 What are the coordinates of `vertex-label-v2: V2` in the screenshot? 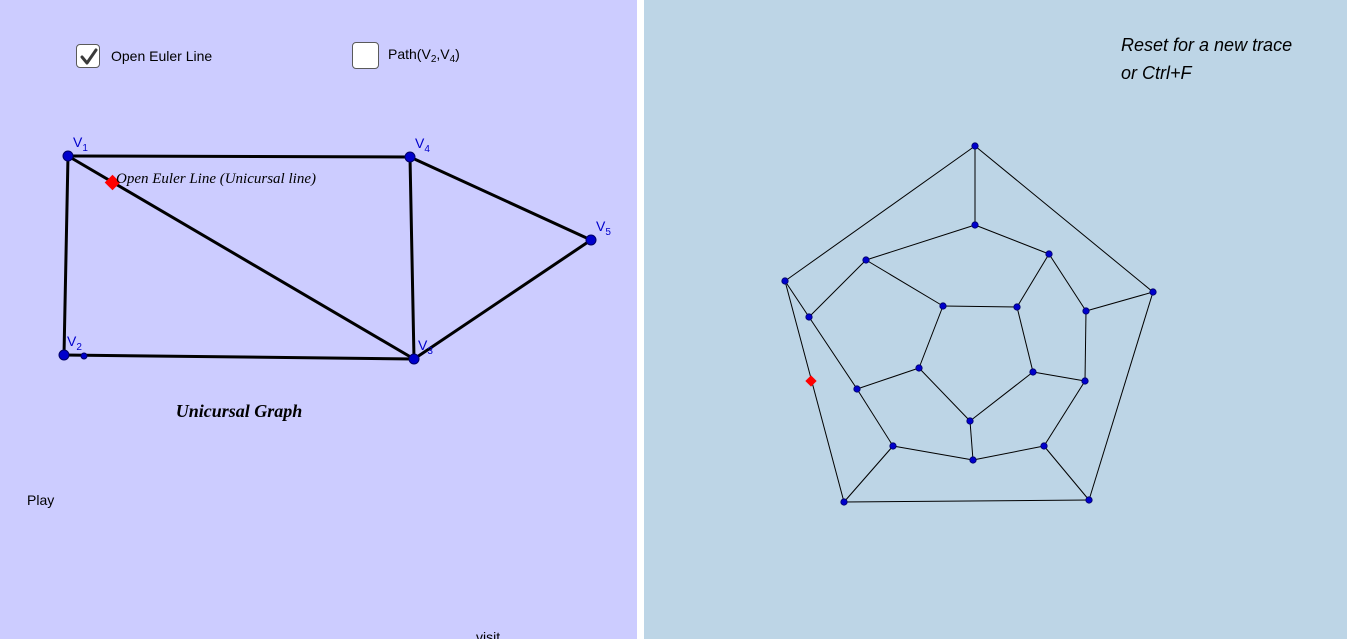 It's located at (74, 343).